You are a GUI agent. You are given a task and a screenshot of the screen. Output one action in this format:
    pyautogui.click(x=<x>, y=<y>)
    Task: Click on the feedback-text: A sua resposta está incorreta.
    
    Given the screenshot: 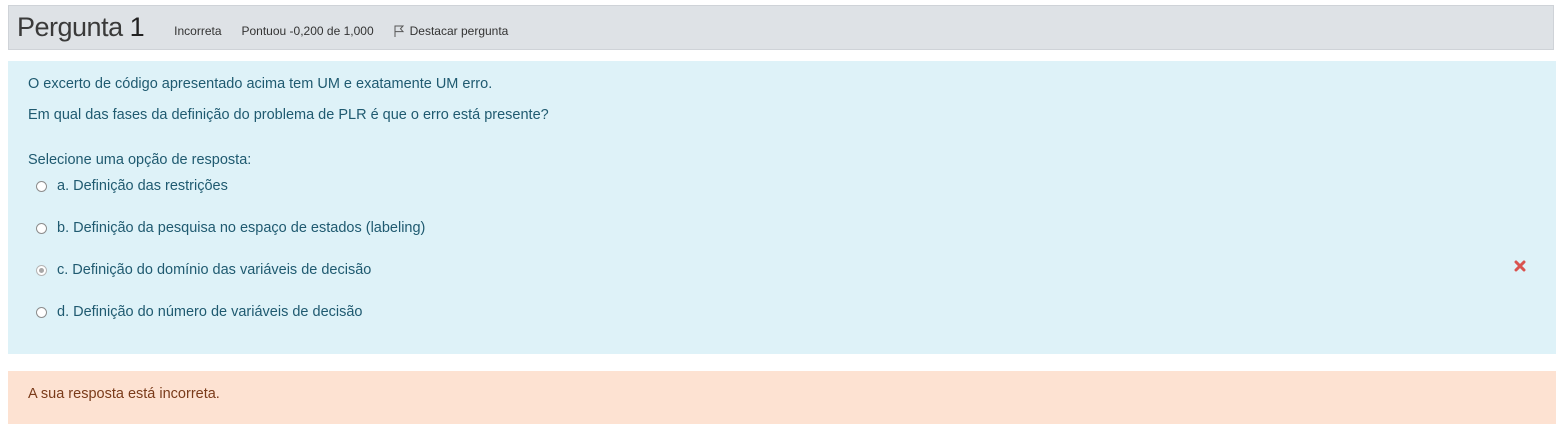 What is the action you would take?
    pyautogui.click(x=124, y=394)
    